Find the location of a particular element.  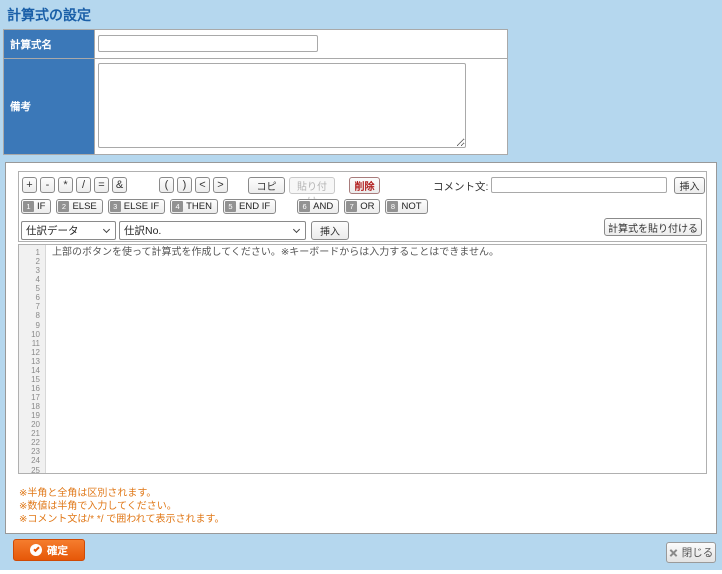

line-number: 9 is located at coordinates (37, 325).